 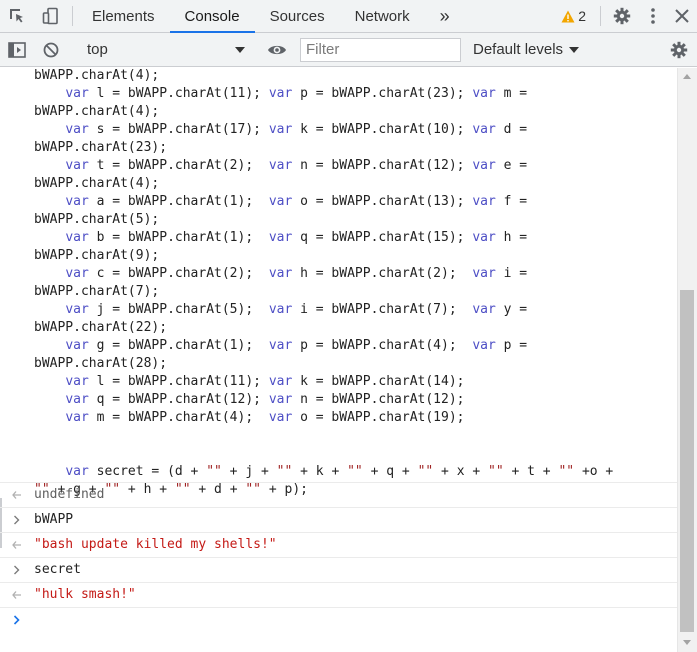 I want to click on device-toolbar-icon, so click(x=51, y=16).